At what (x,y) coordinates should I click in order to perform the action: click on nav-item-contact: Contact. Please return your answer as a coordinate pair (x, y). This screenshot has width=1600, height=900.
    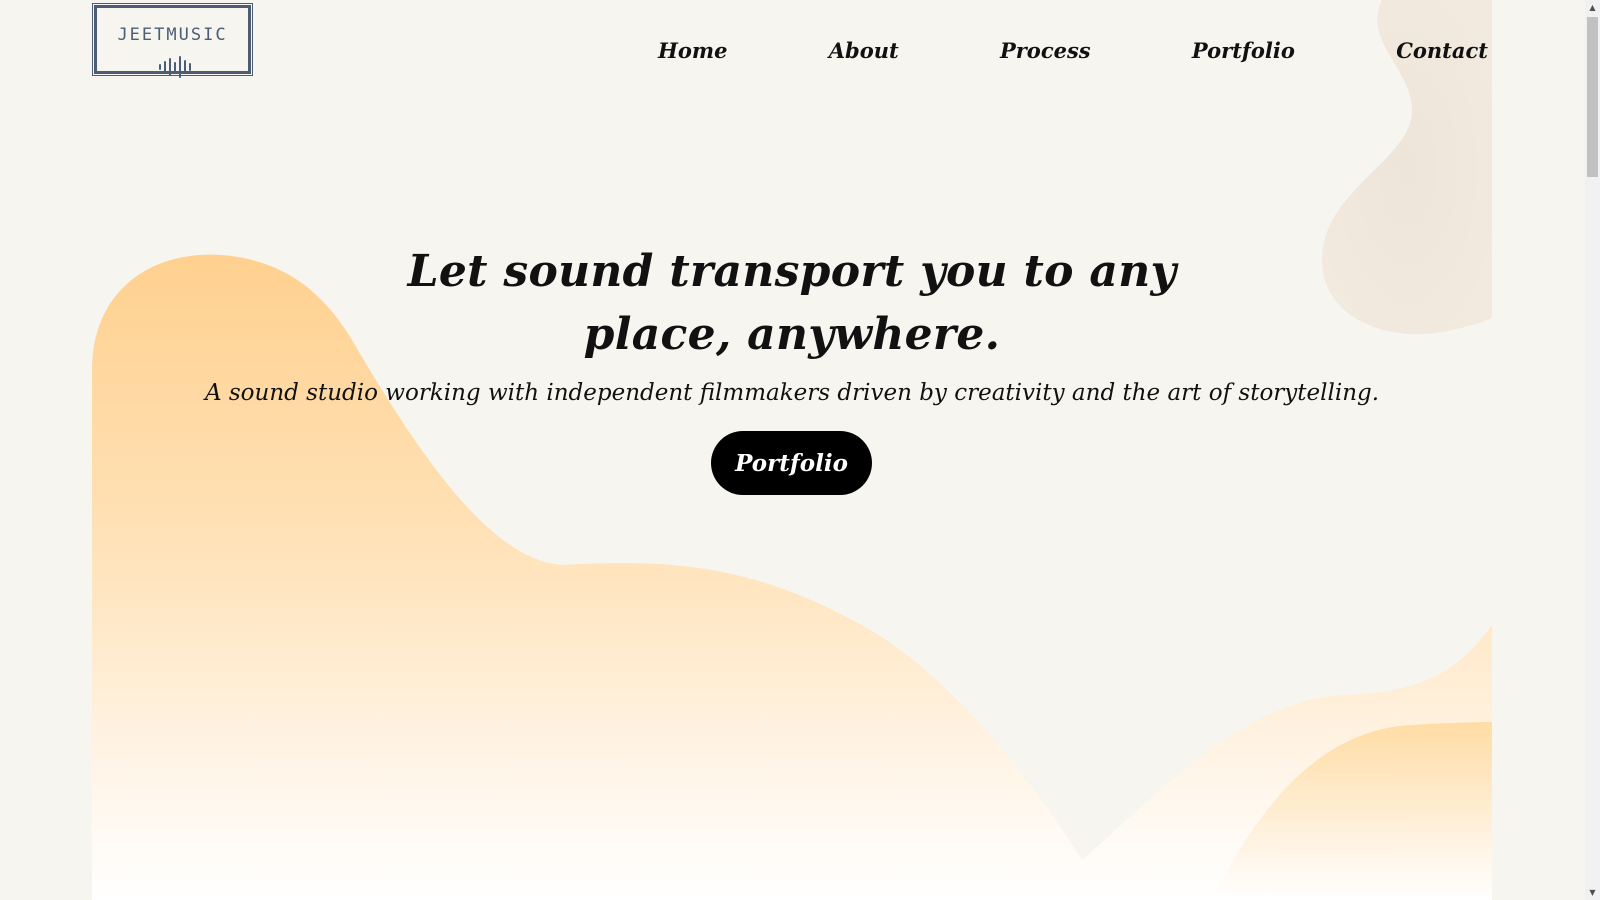
    Looking at the image, I should click on (1442, 50).